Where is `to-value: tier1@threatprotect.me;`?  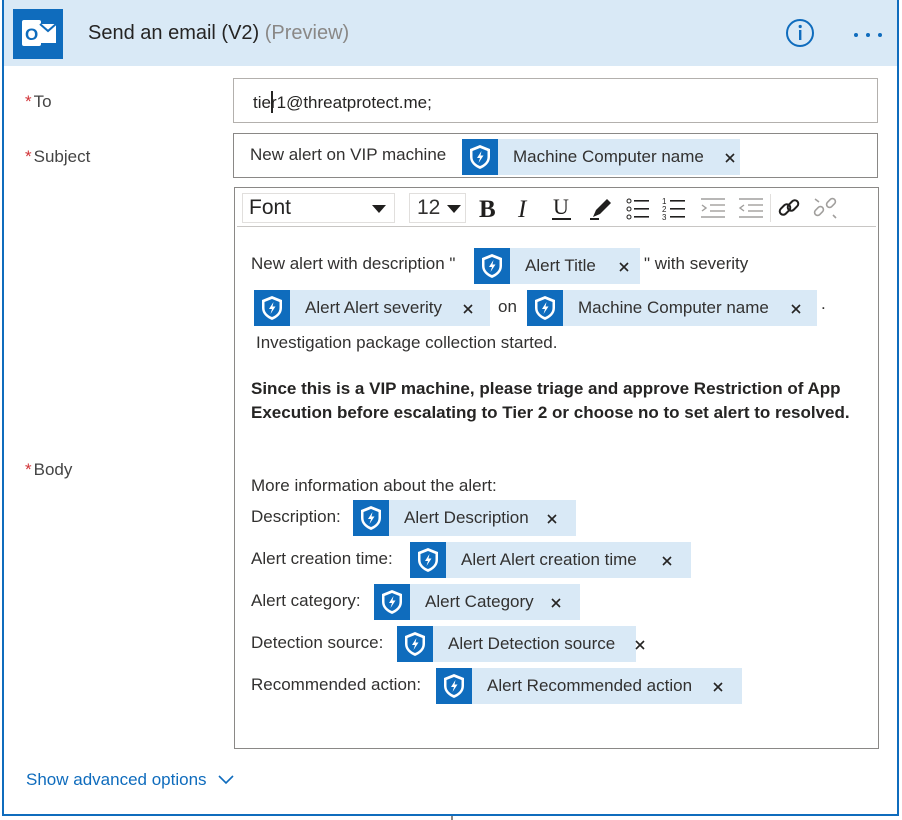 to-value: tier1@threatprotect.me; is located at coordinates (342, 102).